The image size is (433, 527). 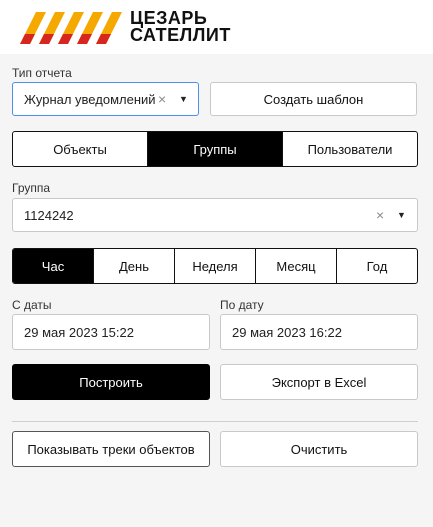 I want to click on report-type-value: Журнал уведомлений, so click(x=90, y=99).